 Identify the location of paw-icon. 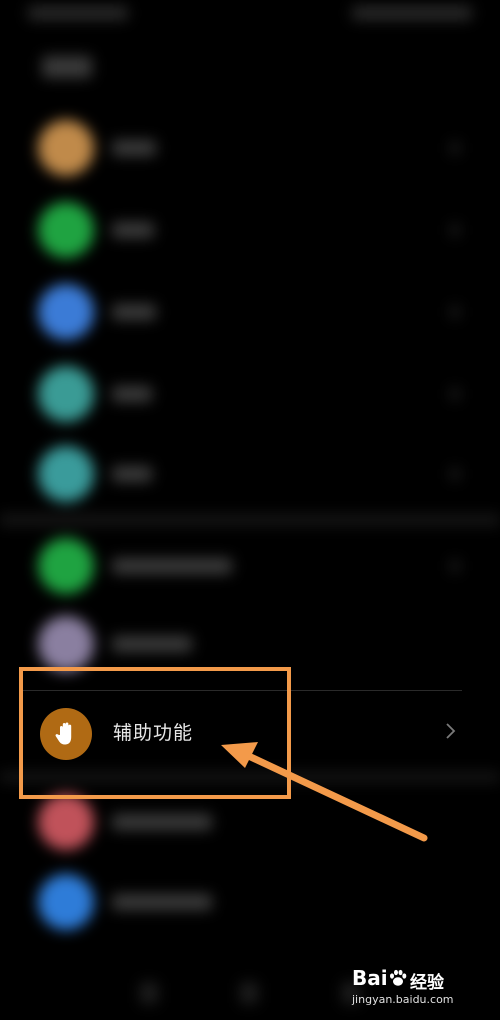
(398, 977).